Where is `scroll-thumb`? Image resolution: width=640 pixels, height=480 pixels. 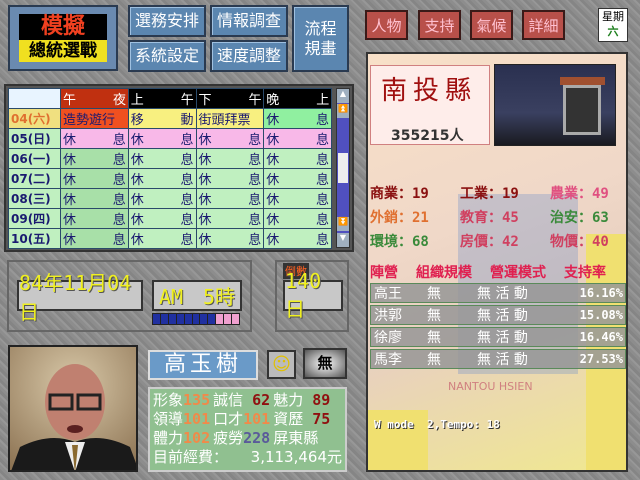 scroll-thumb is located at coordinates (343, 168).